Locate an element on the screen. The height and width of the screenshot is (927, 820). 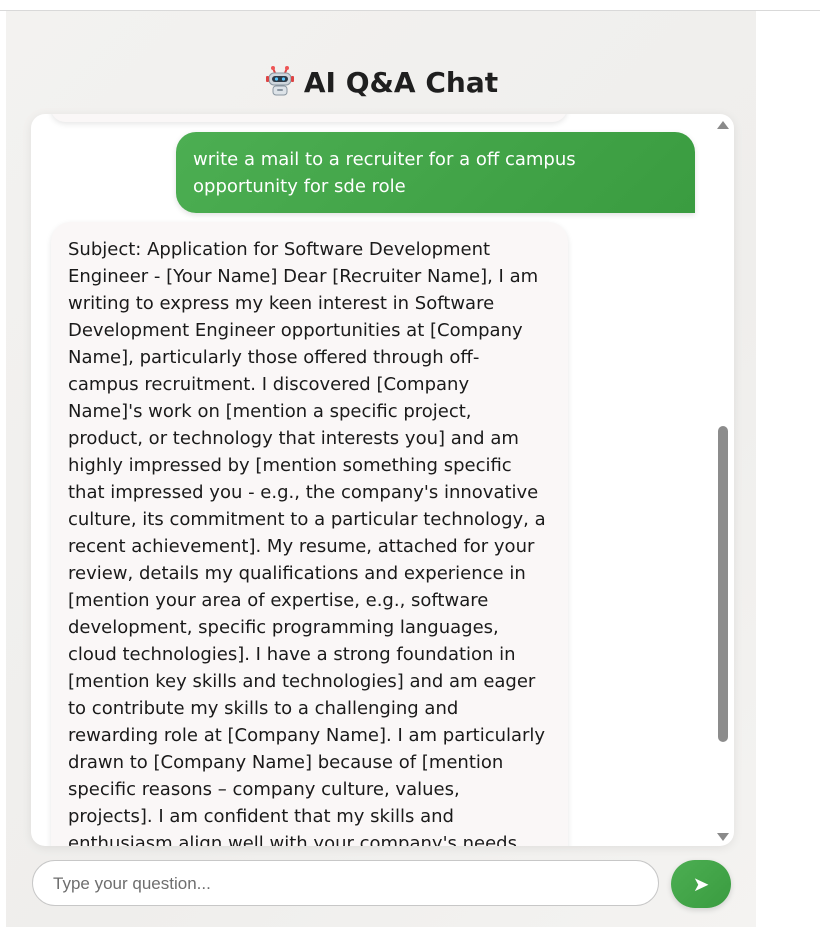
send-icon: ➤ is located at coordinates (701, 884).